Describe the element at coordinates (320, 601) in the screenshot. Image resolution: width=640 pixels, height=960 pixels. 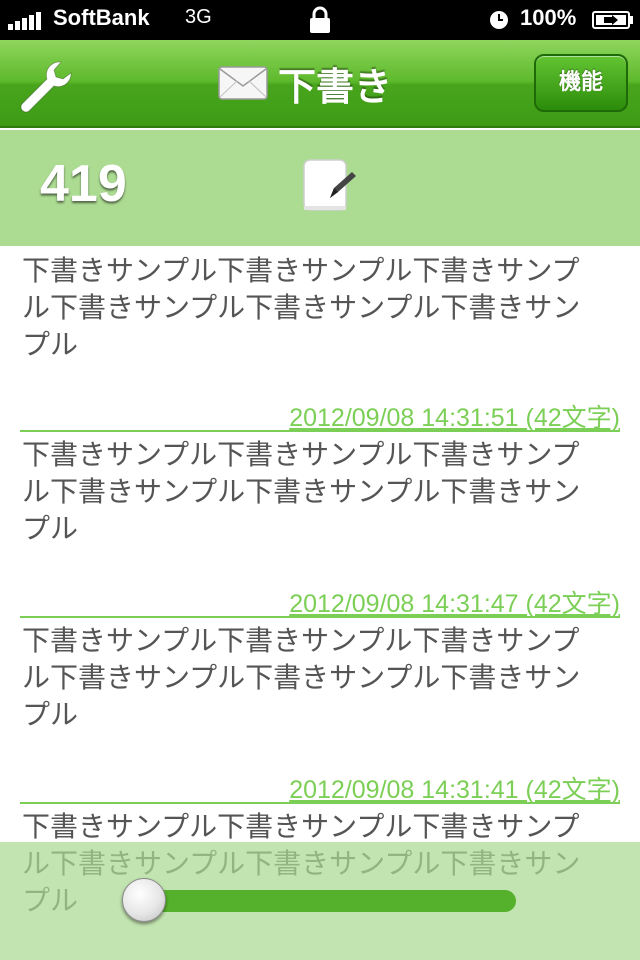
I see `draft-timestamp: 2012/09/08 14:31:47 (42文字)` at that location.